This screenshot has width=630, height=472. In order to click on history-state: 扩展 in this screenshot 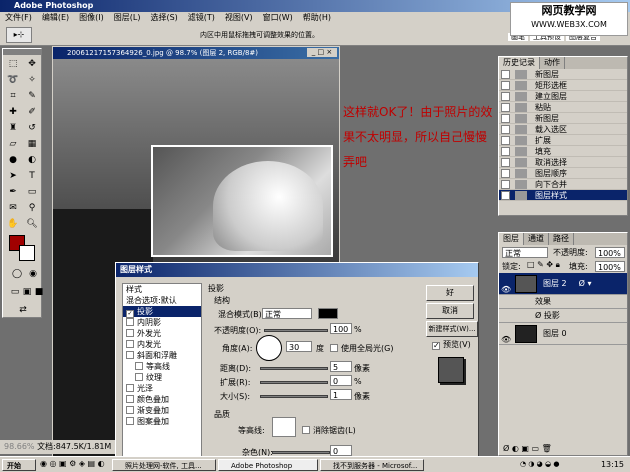, I will do `click(563, 140)`.